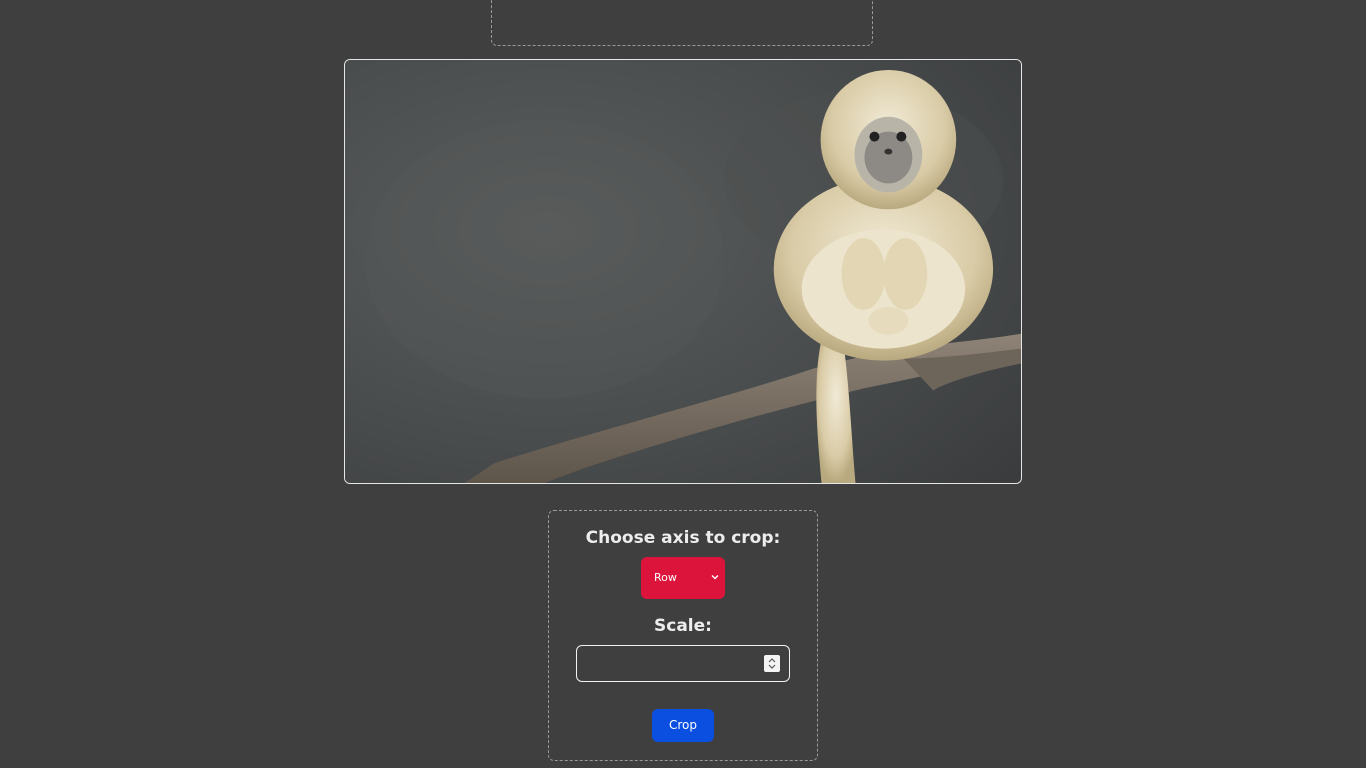 The height and width of the screenshot is (768, 1366). What do you see at coordinates (670, 664) in the screenshot?
I see `scale-input` at bounding box center [670, 664].